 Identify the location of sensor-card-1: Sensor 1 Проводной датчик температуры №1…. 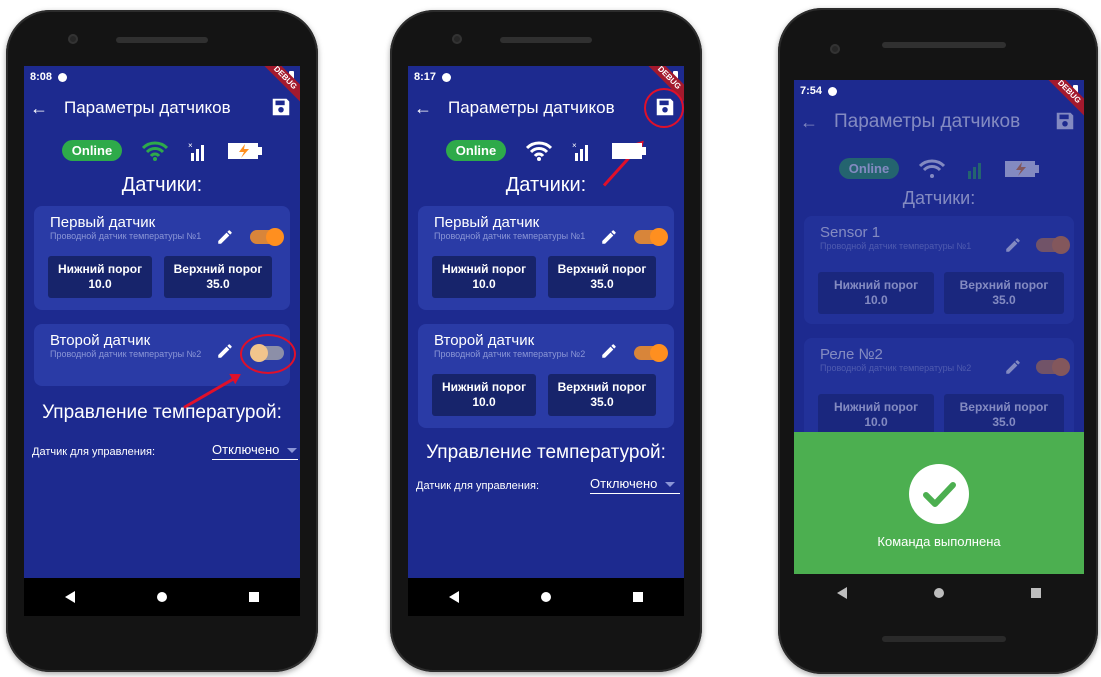
(939, 270).